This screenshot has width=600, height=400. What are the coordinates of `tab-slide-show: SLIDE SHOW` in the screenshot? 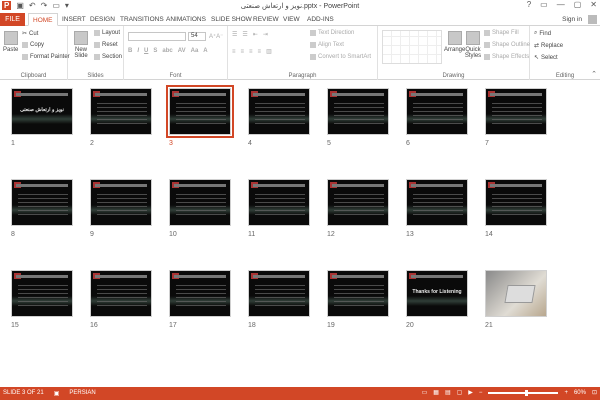 It's located at (231, 19).